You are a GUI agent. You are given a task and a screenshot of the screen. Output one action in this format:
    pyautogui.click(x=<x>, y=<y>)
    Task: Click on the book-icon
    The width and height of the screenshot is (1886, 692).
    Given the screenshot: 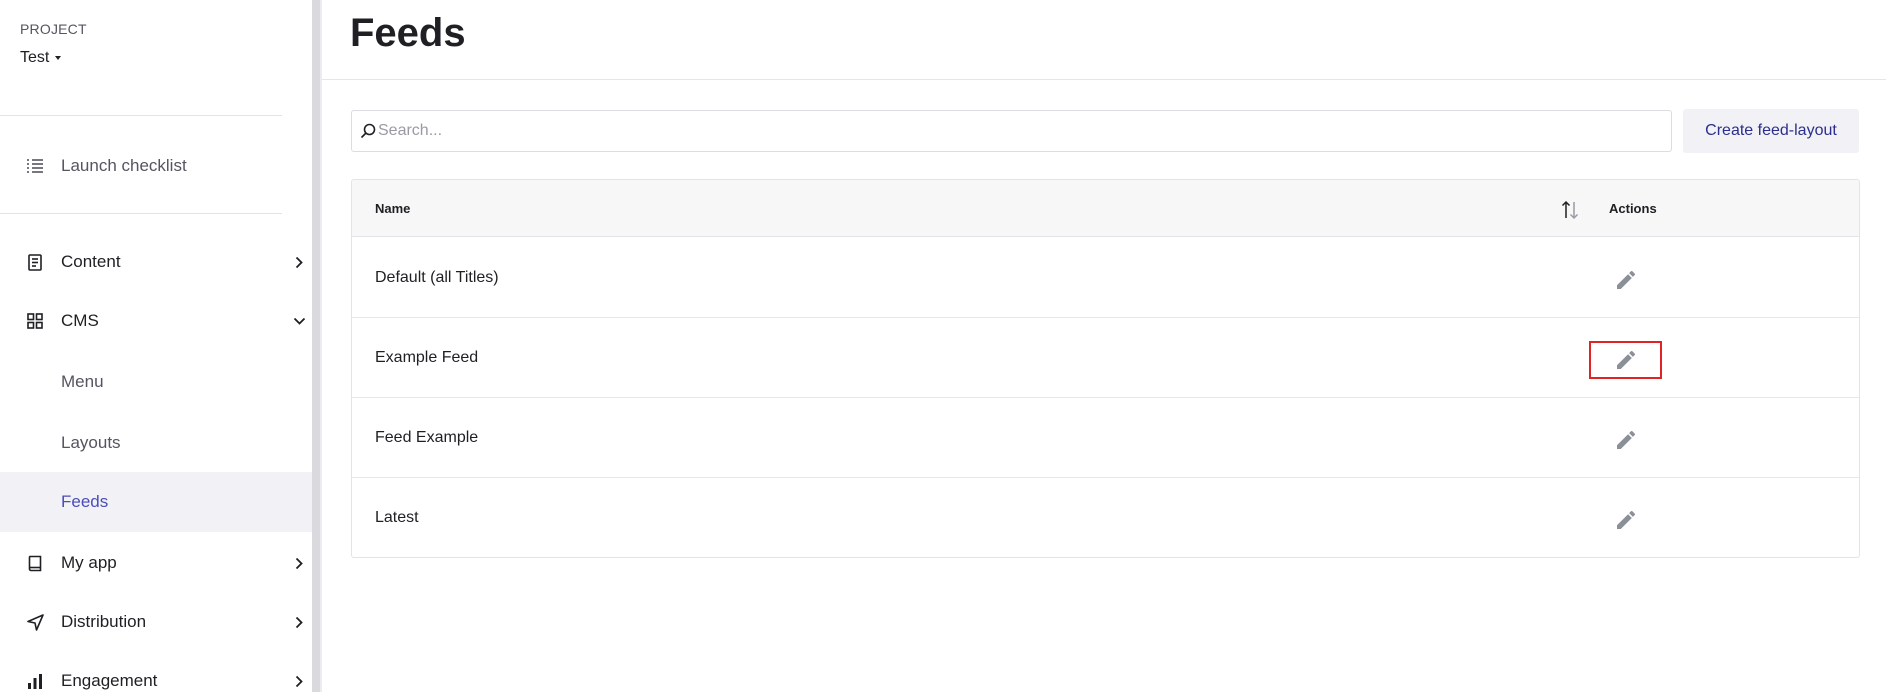 What is the action you would take?
    pyautogui.click(x=35, y=563)
    